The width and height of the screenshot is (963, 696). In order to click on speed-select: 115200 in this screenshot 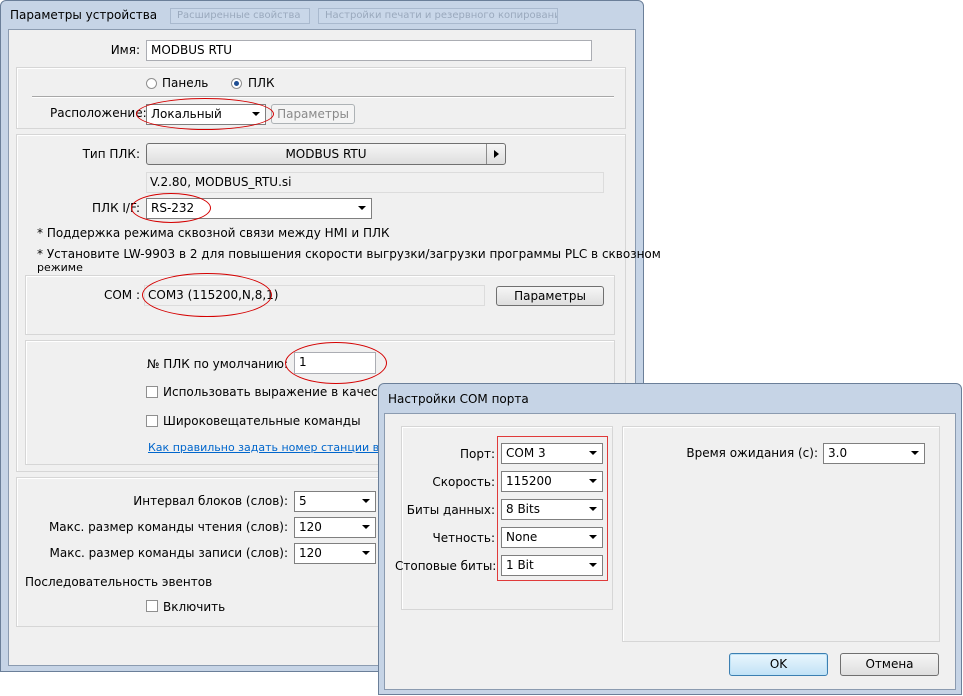, I will do `click(552, 481)`.